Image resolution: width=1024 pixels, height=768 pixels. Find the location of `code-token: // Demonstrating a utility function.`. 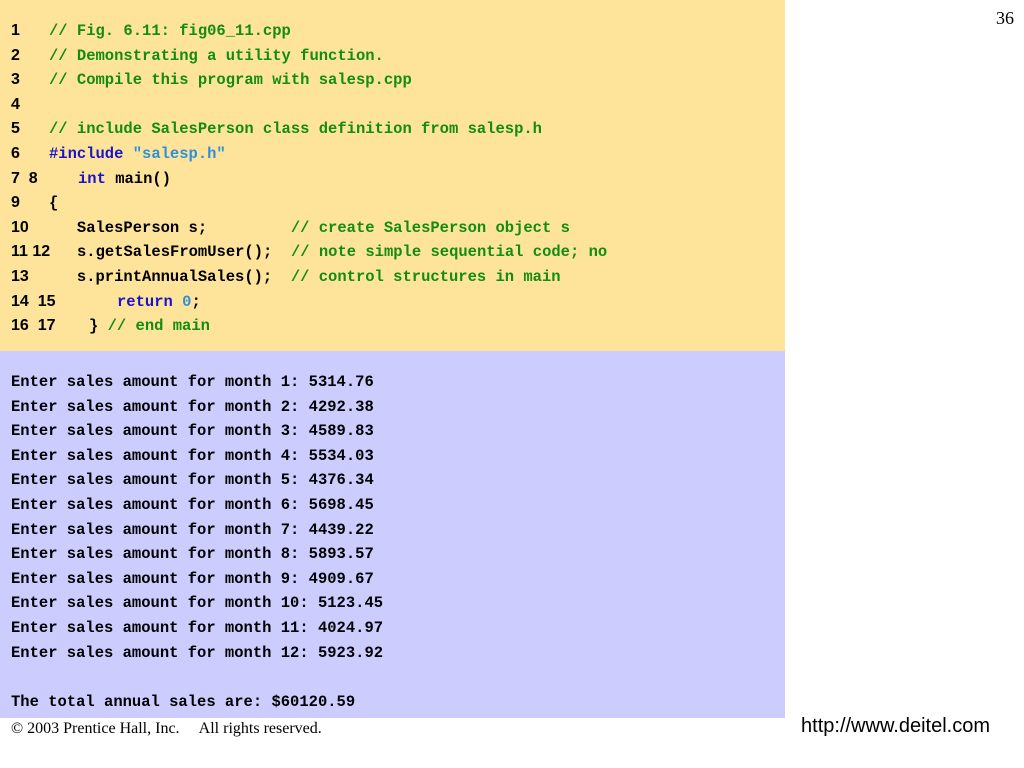

code-token: // Demonstrating a utility function. is located at coordinates (216, 55).